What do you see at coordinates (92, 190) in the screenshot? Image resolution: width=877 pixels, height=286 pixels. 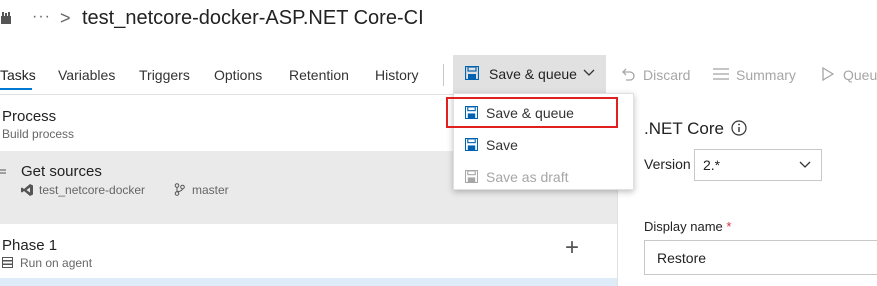 I see `repository-name: test_netcore-docker` at bounding box center [92, 190].